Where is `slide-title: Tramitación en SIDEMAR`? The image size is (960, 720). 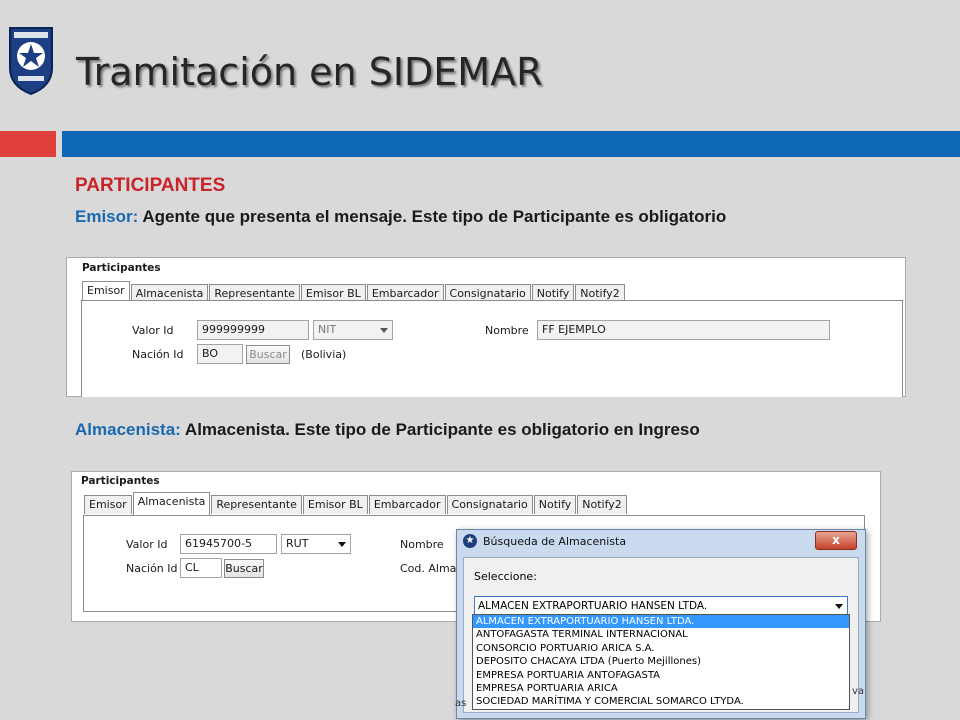
slide-title: Tramitación en SIDEMAR is located at coordinates (309, 72).